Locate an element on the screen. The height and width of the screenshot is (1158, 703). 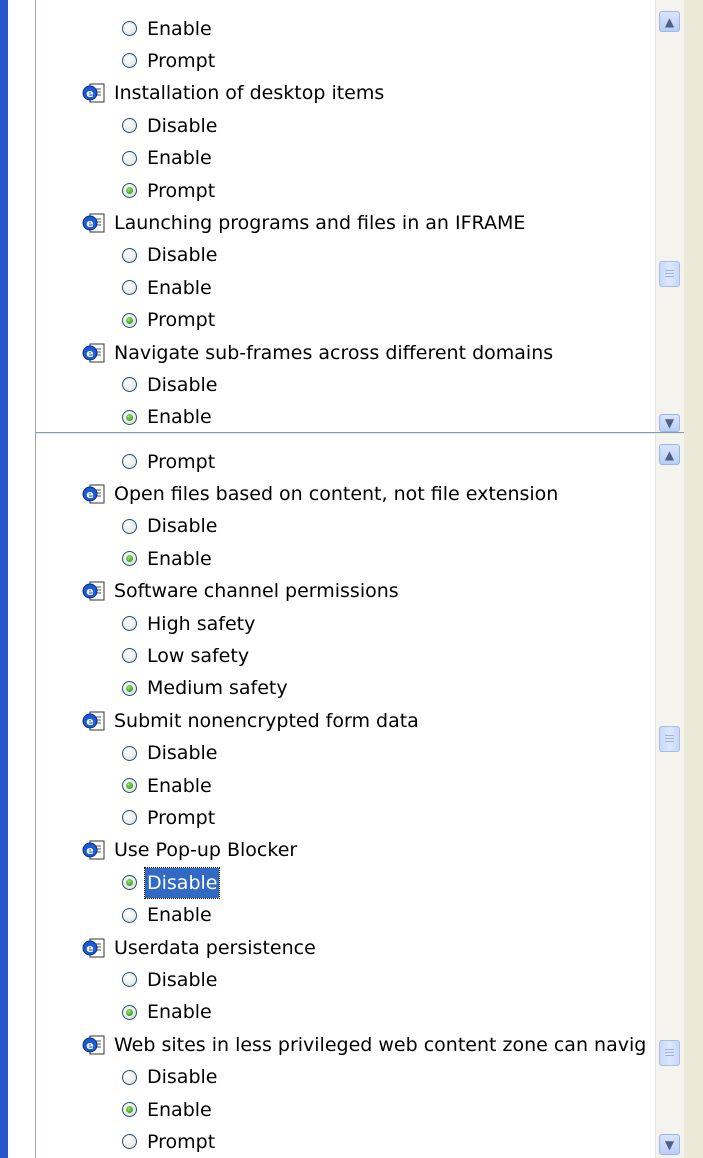
setting-heading: e Submit nonencrypted form data is located at coordinates (251, 720).